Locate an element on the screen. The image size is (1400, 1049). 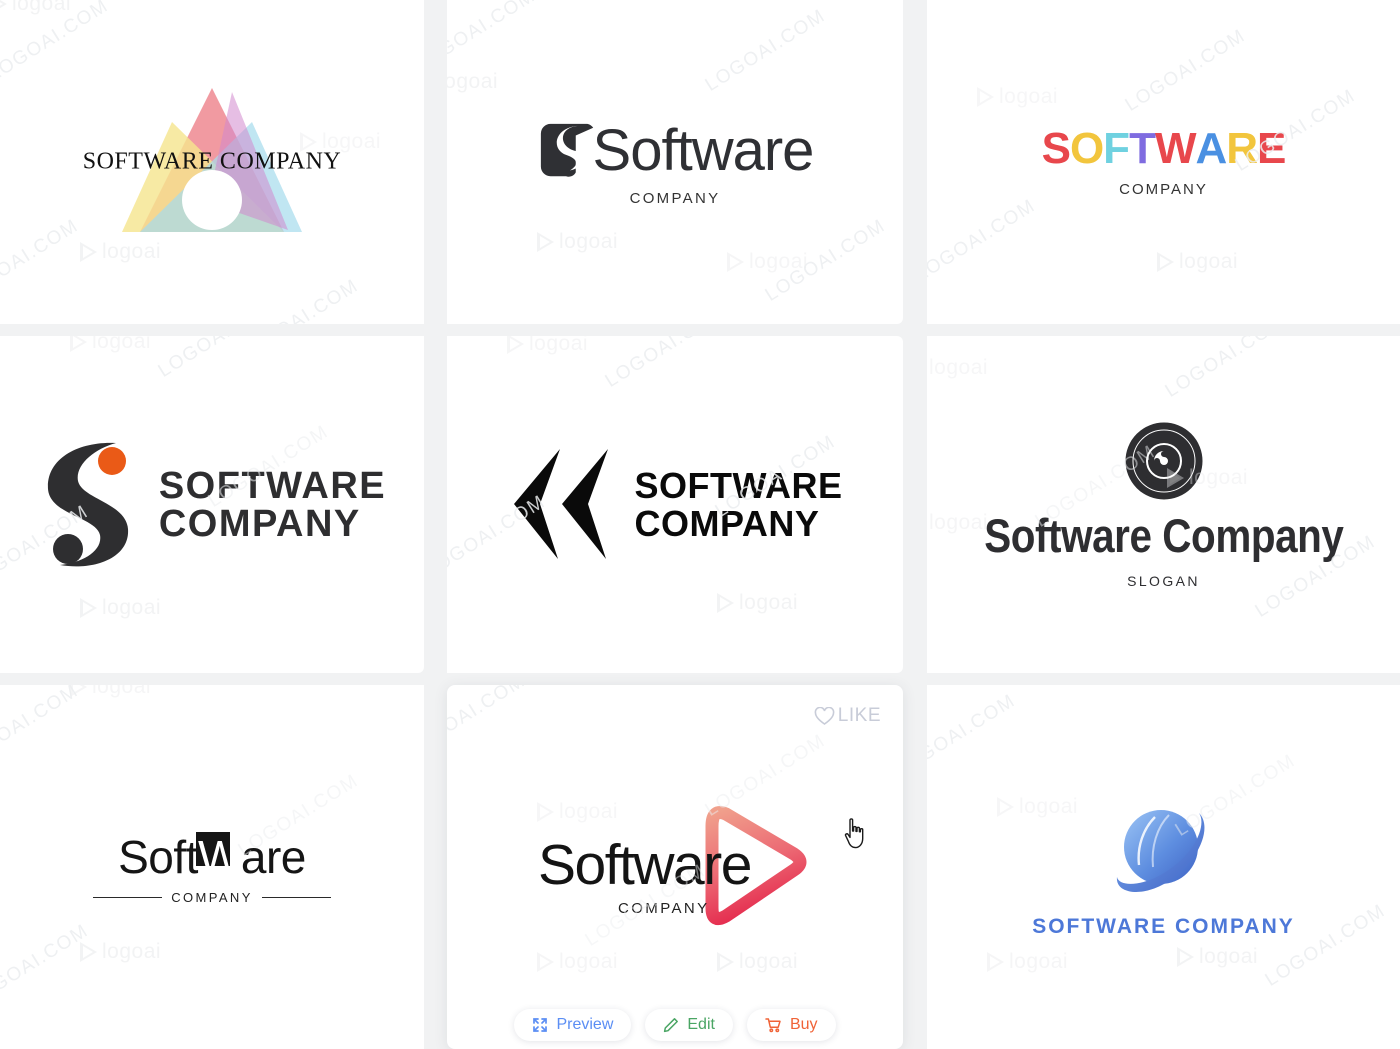
logo-preview-1: SOFTWARE COMPANY is located at coordinates (212, 162).